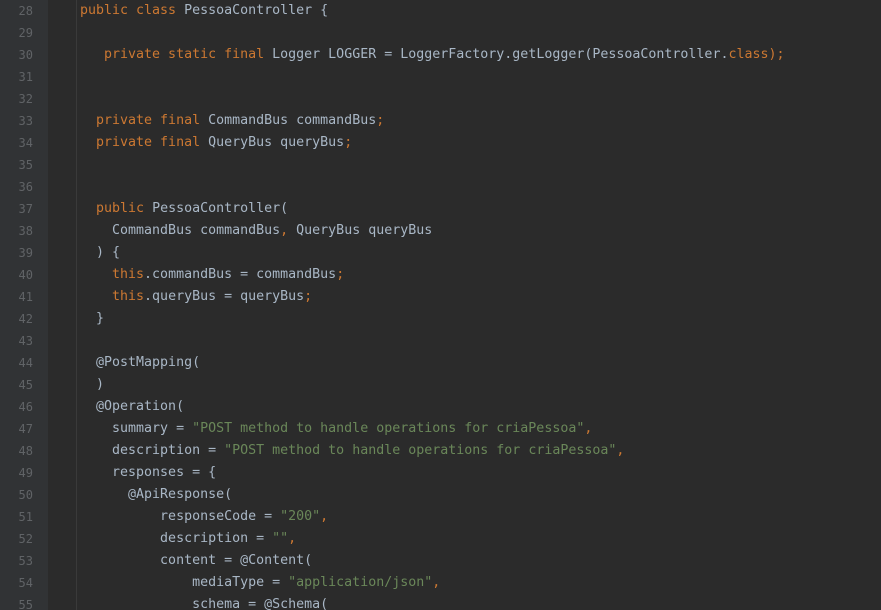 This screenshot has width=881, height=610. I want to click on code-line: 43, so click(440, 341).